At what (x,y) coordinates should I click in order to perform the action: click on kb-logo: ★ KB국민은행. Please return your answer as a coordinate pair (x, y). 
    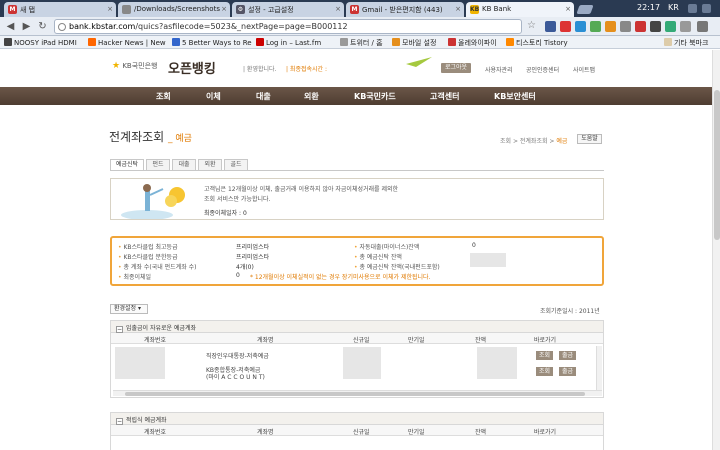
    Looking at the image, I should click on (134, 66).